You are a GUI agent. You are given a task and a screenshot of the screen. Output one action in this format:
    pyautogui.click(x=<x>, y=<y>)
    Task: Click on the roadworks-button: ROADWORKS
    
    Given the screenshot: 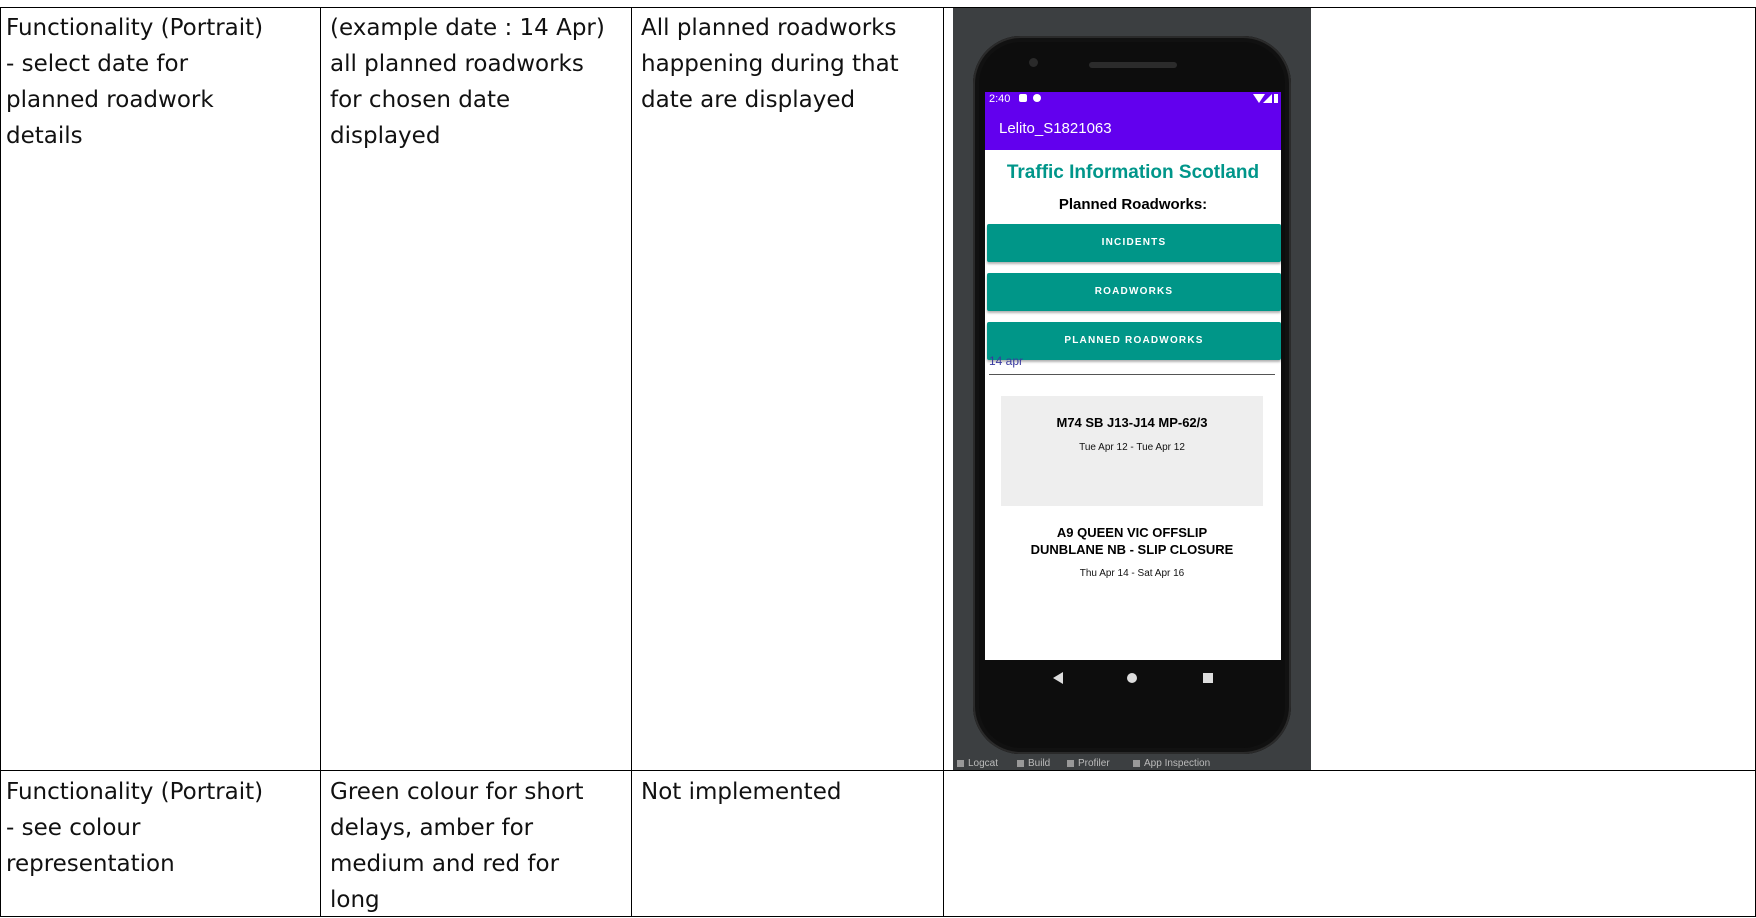 What is the action you would take?
    pyautogui.click(x=1134, y=292)
    